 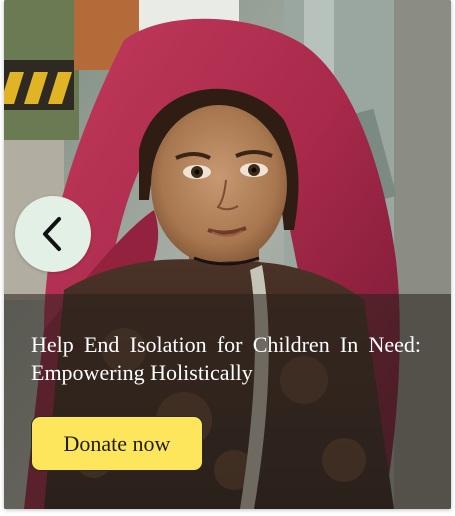 I want to click on chevron-left-icon, so click(x=52, y=234).